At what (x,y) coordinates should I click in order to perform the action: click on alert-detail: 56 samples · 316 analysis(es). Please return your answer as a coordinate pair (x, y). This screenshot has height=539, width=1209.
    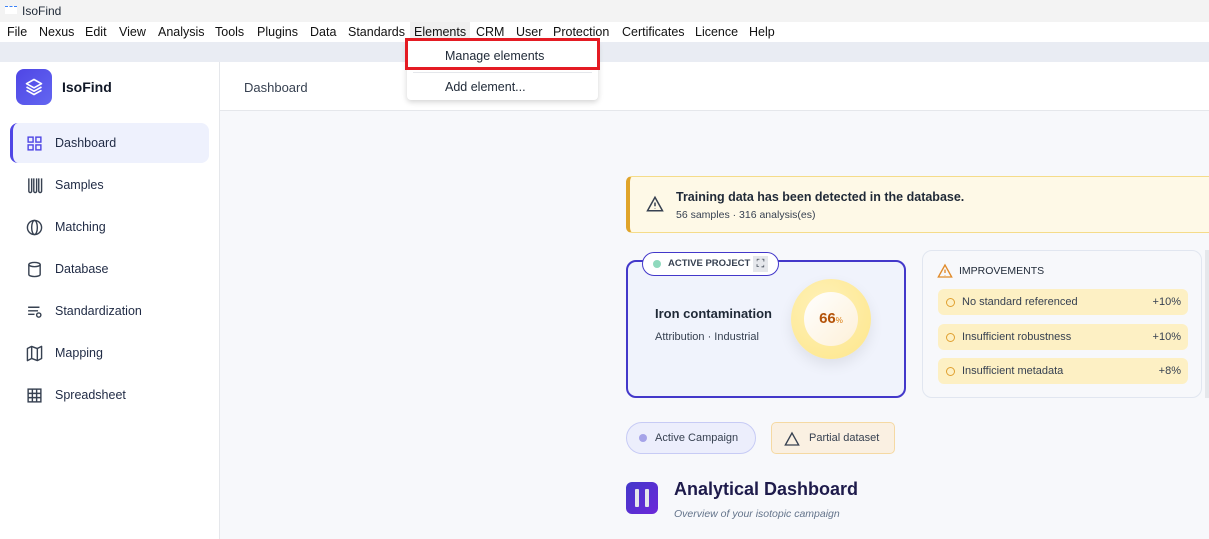
    Looking at the image, I should click on (746, 215).